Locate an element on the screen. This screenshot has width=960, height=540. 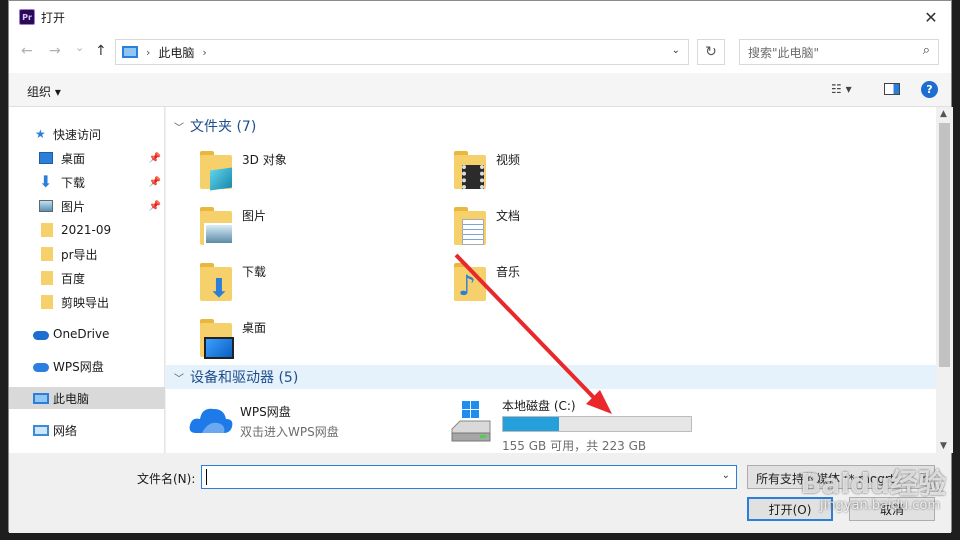
scroll-down-icon: ▼ is located at coordinates (943, 446).